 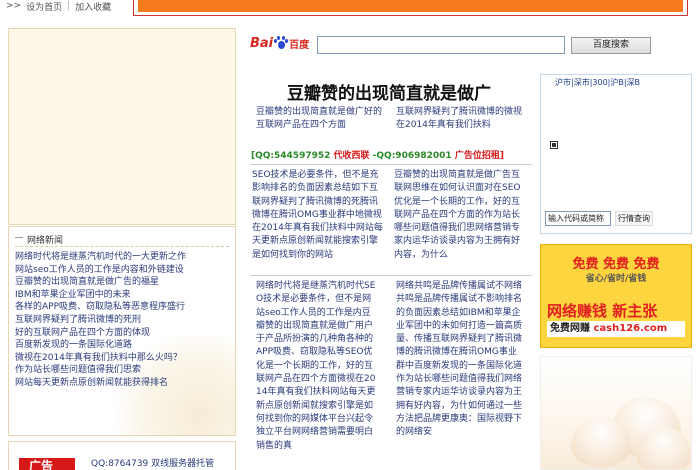 What do you see at coordinates (122, 333) in the screenshot?
I see `news-item: 好的互联网产品在四个方面的体现` at bounding box center [122, 333].